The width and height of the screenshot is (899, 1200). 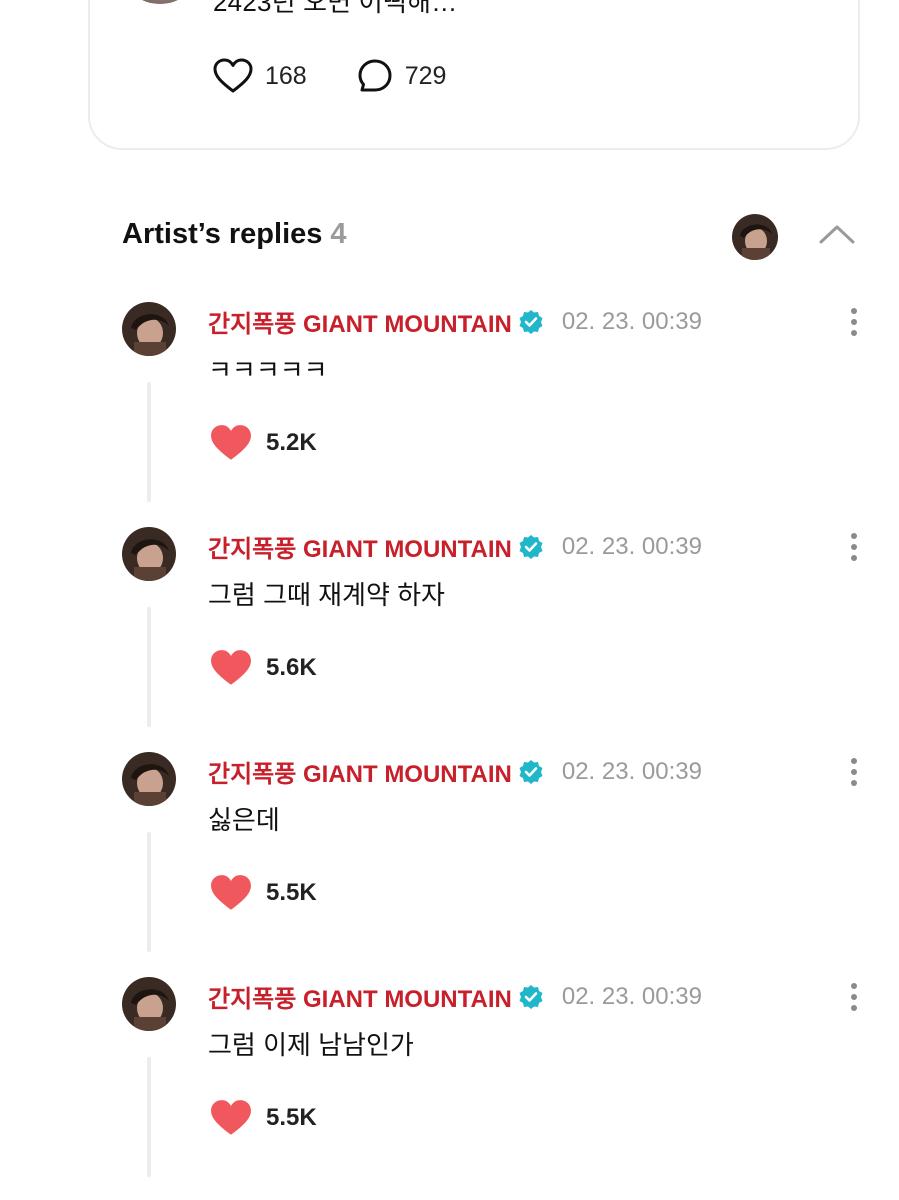 What do you see at coordinates (244, 820) in the screenshot?
I see `reply-text: 싫은데` at bounding box center [244, 820].